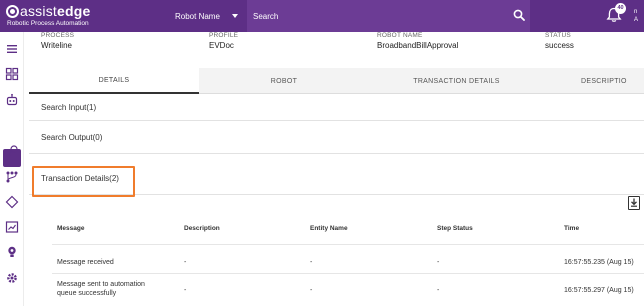 The height and width of the screenshot is (306, 644). Describe the element at coordinates (519, 15) in the screenshot. I see `search-icon` at that location.